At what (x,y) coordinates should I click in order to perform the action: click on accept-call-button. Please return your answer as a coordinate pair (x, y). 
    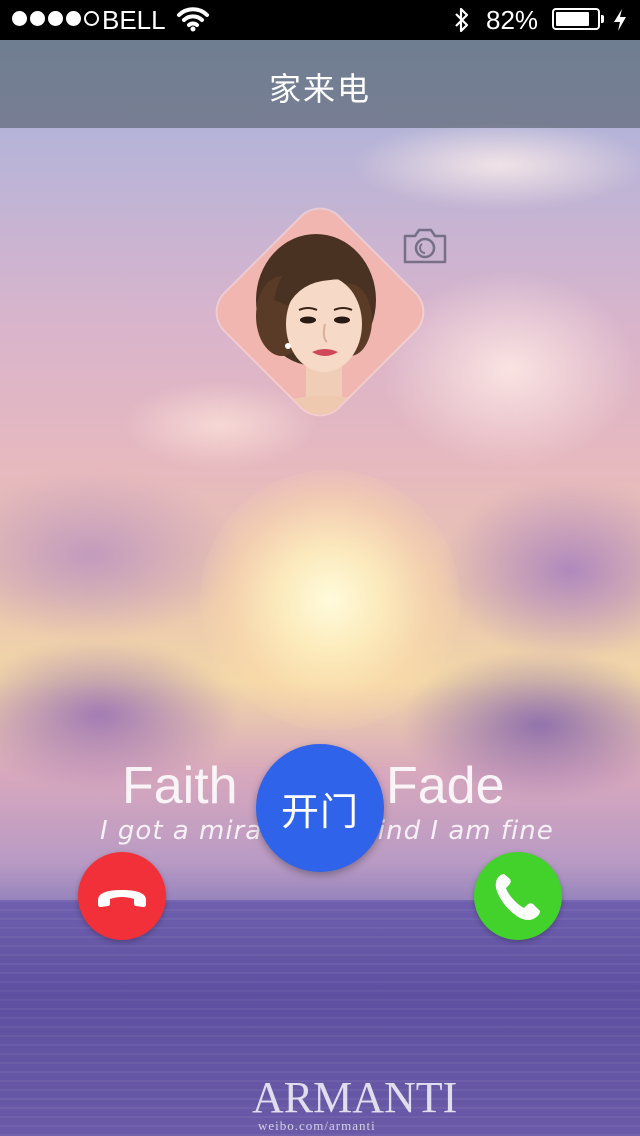
    Looking at the image, I should click on (518, 896).